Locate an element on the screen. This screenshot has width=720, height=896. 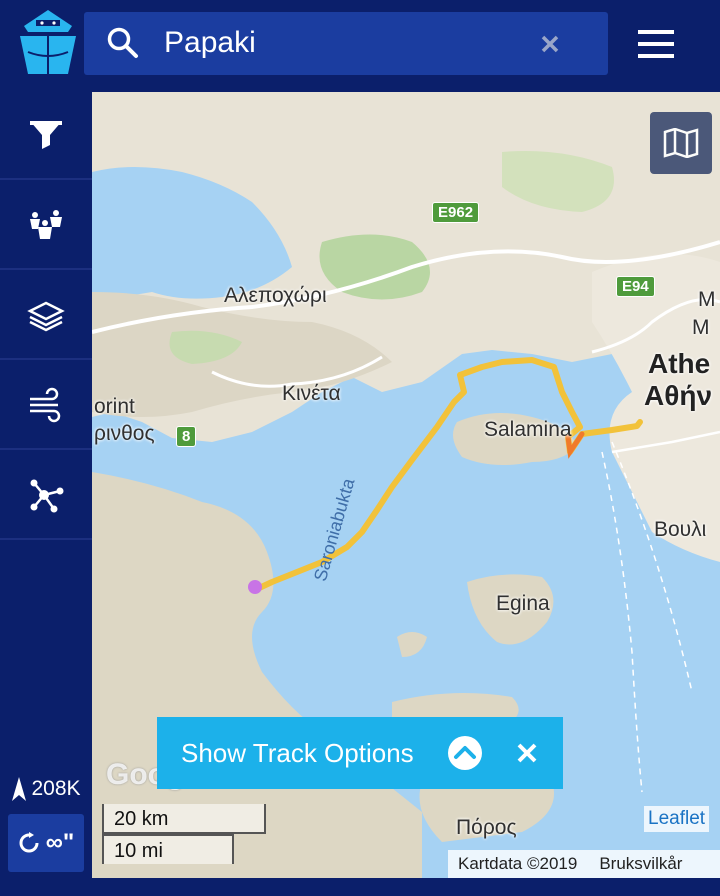
scale-km: 20 km is located at coordinates (184, 819).